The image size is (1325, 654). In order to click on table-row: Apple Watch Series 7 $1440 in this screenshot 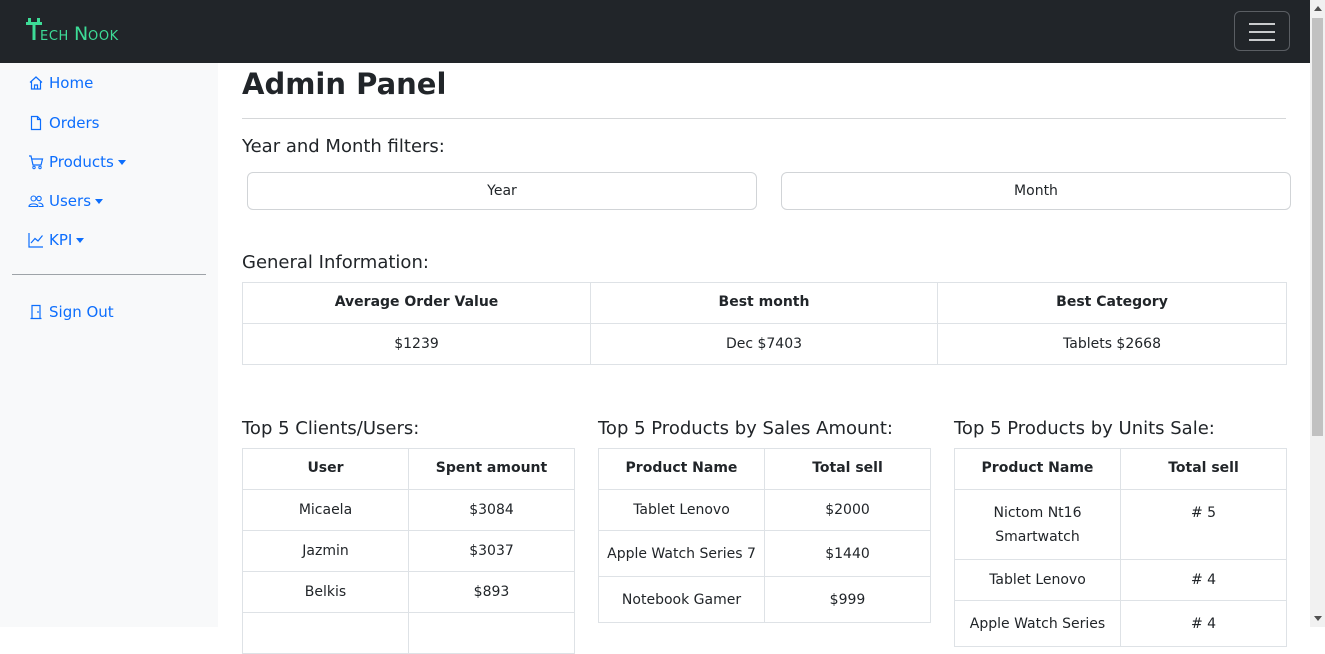, I will do `click(764, 553)`.